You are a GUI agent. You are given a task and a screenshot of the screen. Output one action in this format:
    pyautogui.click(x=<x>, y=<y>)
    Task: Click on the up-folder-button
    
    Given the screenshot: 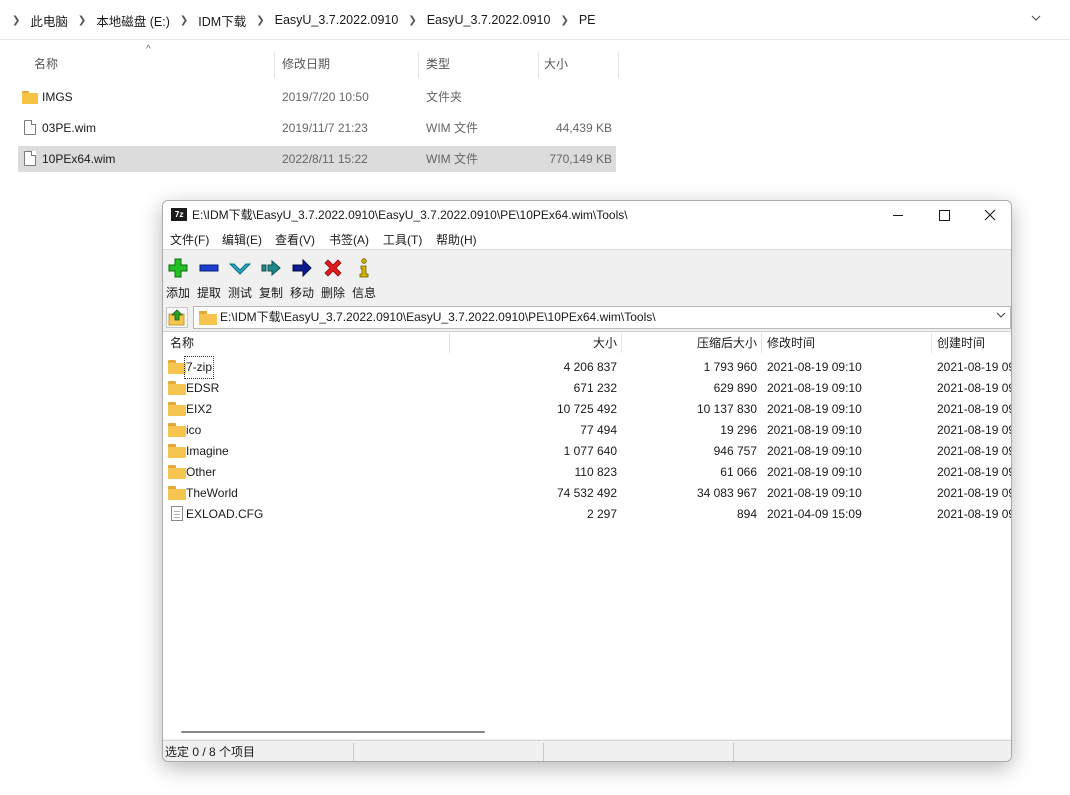 What is the action you would take?
    pyautogui.click(x=177, y=317)
    